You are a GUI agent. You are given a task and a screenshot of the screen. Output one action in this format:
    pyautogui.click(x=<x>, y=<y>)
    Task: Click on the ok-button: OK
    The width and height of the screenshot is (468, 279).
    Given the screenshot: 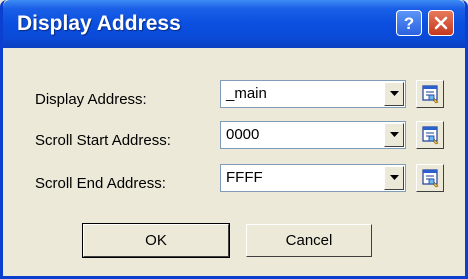 What is the action you would take?
    pyautogui.click(x=156, y=240)
    